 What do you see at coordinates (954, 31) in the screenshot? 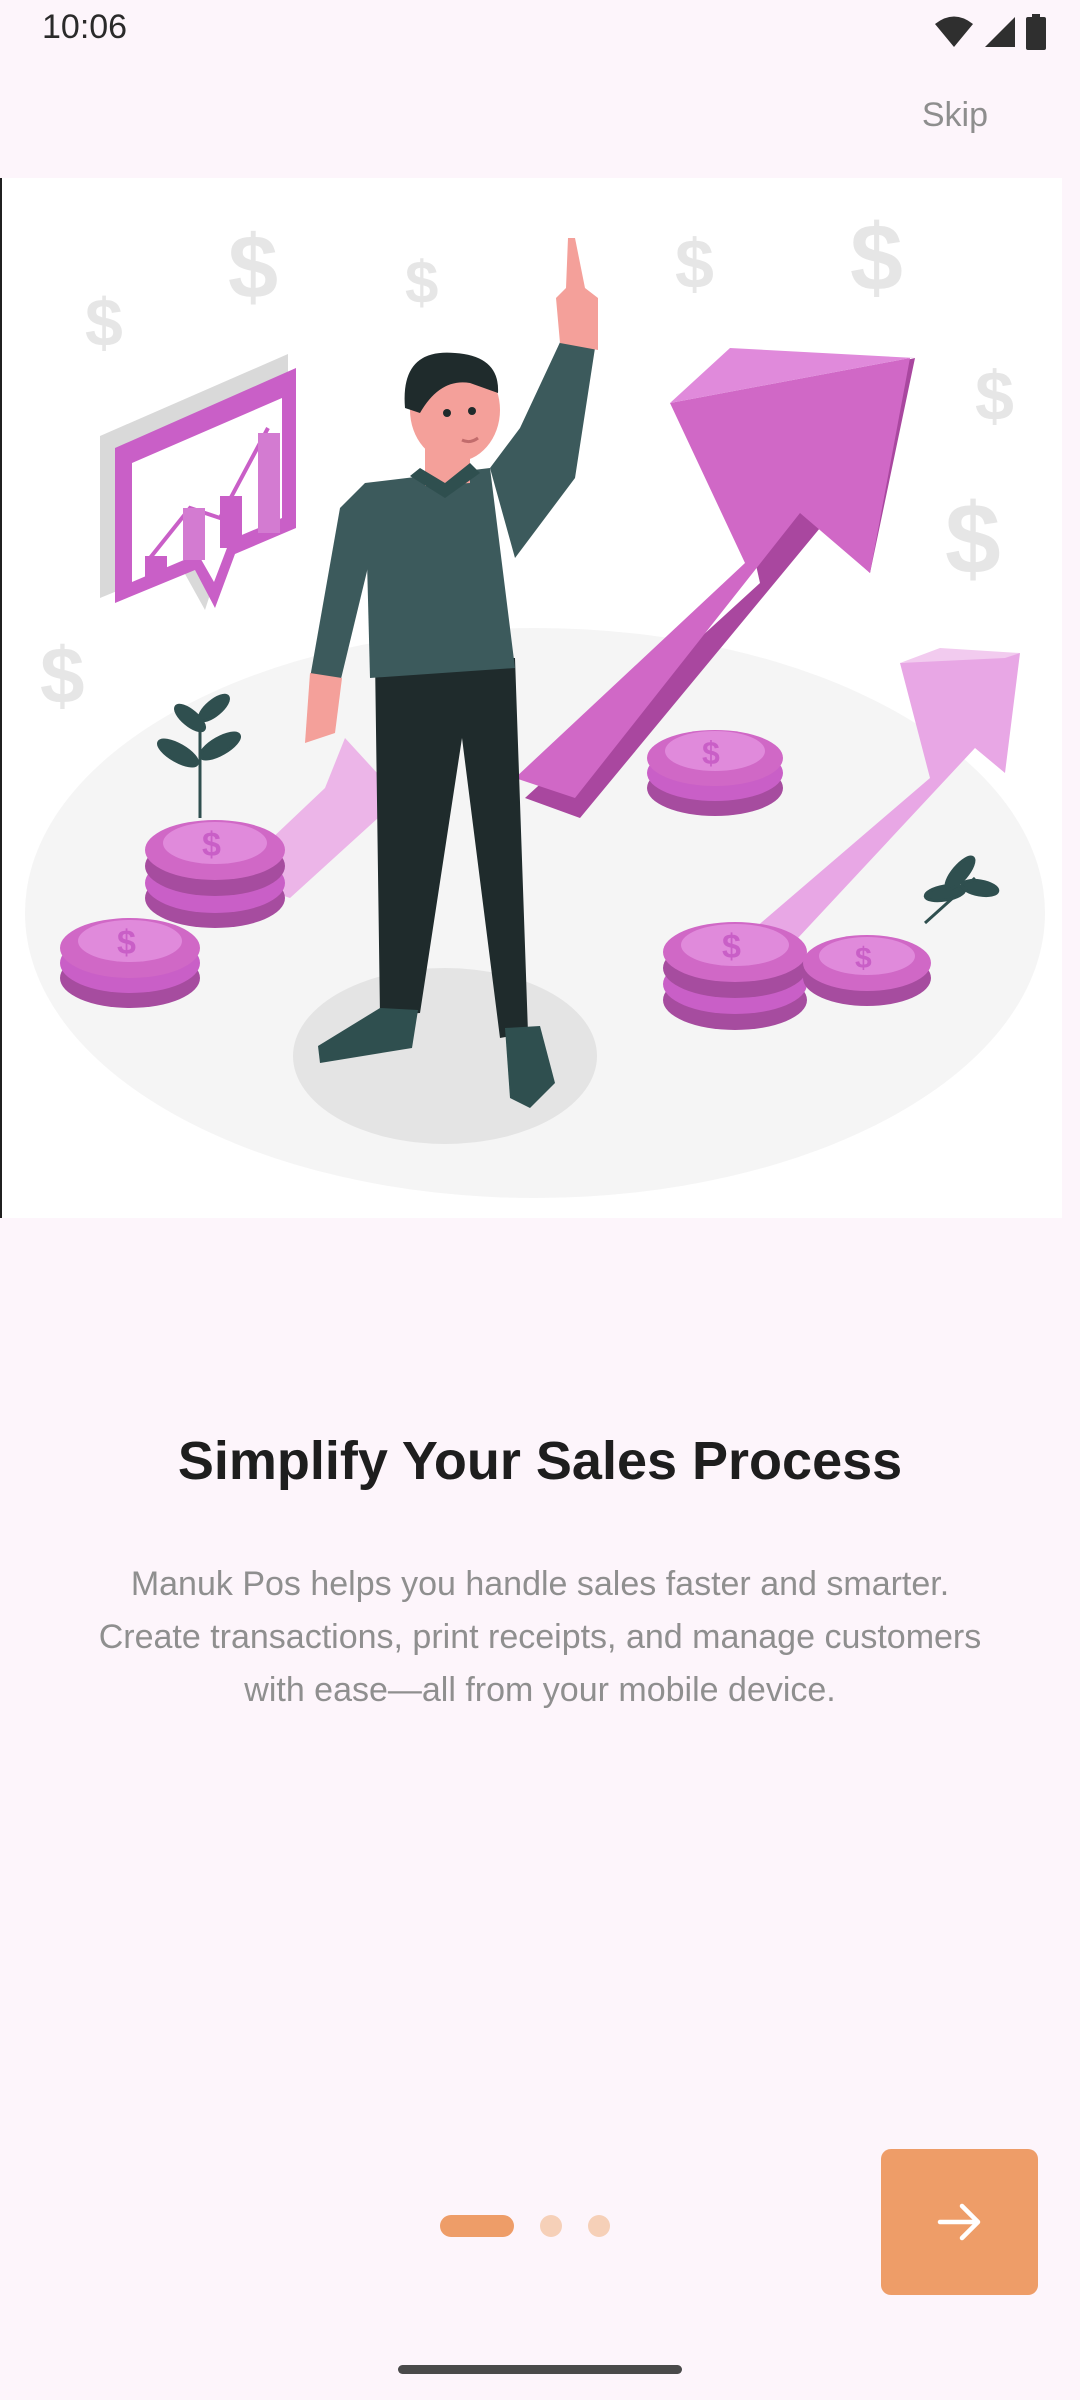
I see `wifi-icon` at bounding box center [954, 31].